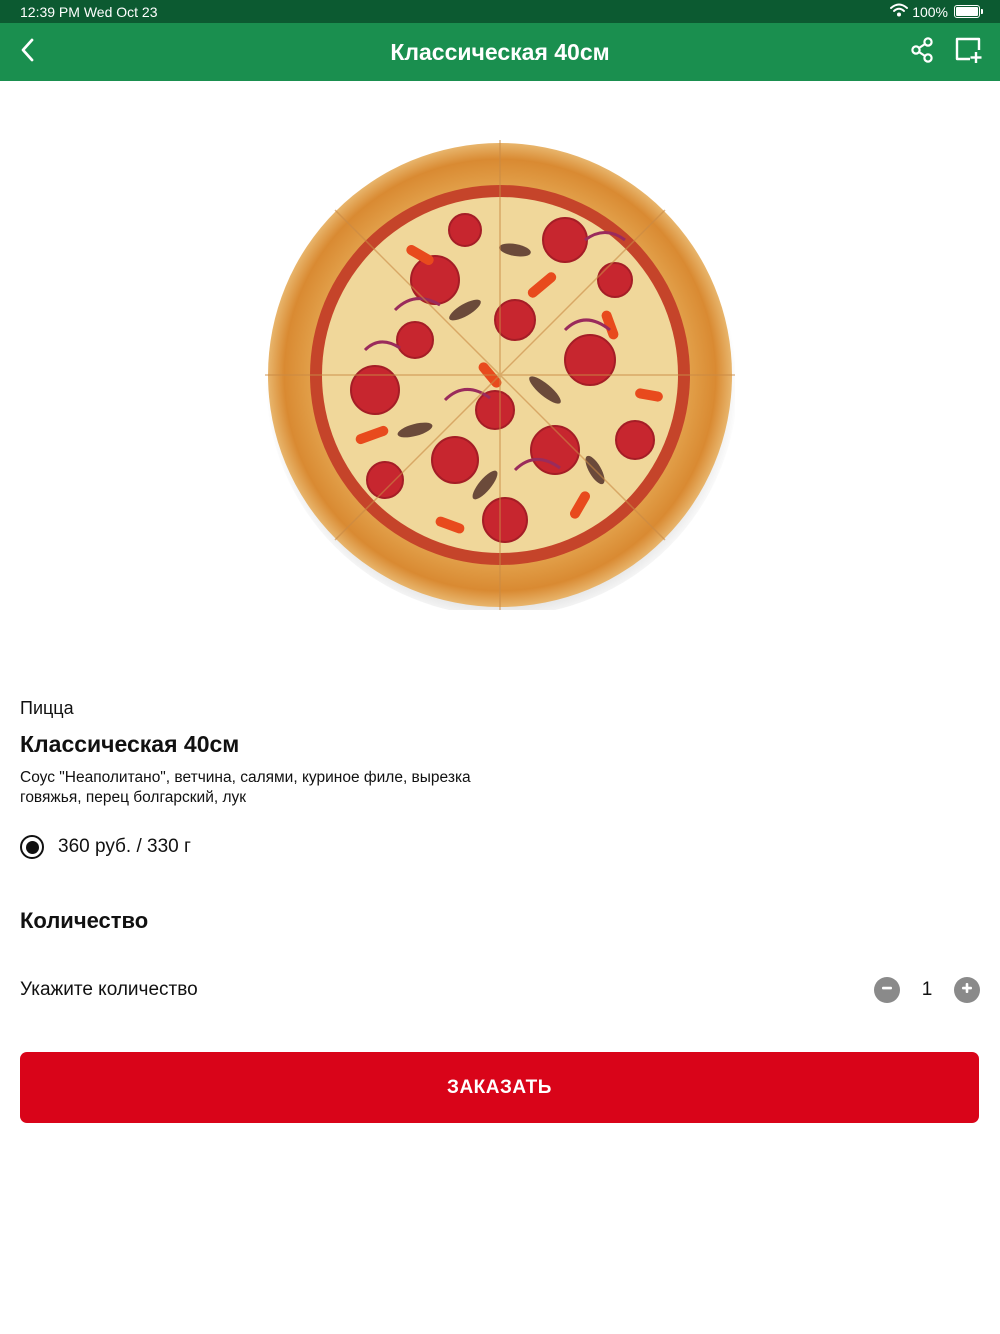  Describe the element at coordinates (84, 920) in the screenshot. I see `quantity-heading: Количество` at that location.